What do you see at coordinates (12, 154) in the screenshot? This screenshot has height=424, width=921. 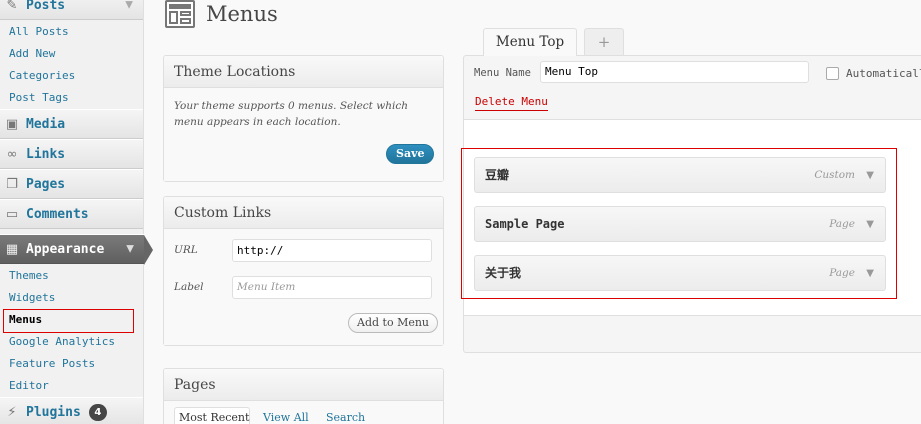 I see `link-icon: ∞` at bounding box center [12, 154].